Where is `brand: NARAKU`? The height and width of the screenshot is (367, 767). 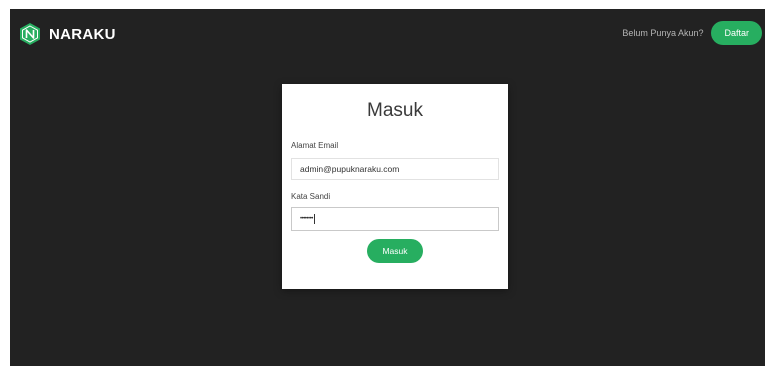 brand: NARAKU is located at coordinates (67, 34).